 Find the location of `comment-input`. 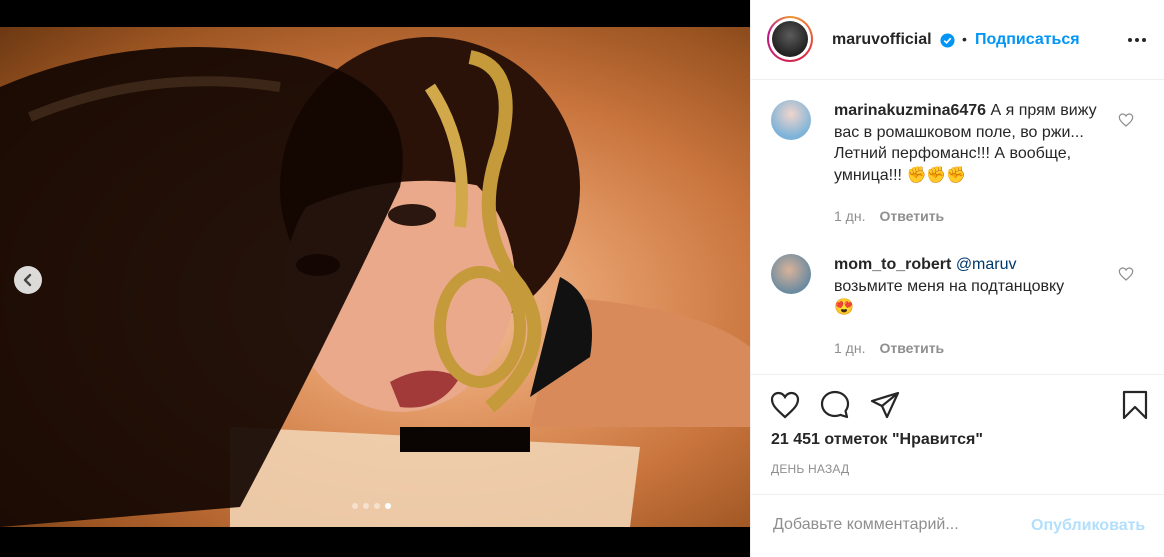

comment-input is located at coordinates (888, 525).